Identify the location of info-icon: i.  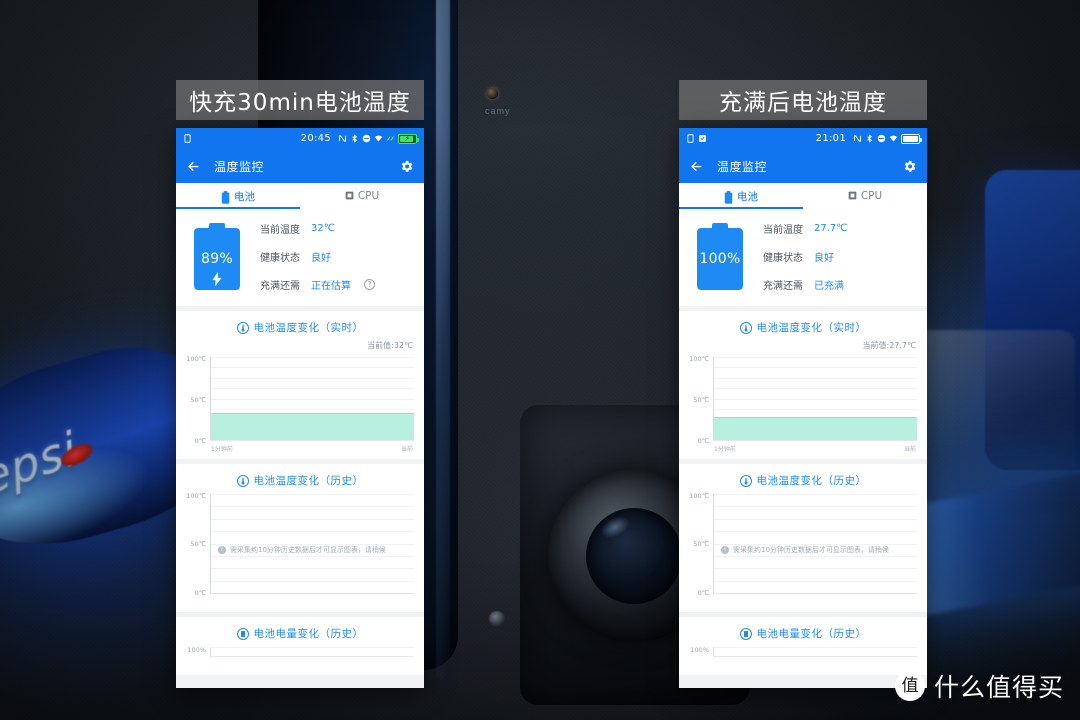
(222, 550).